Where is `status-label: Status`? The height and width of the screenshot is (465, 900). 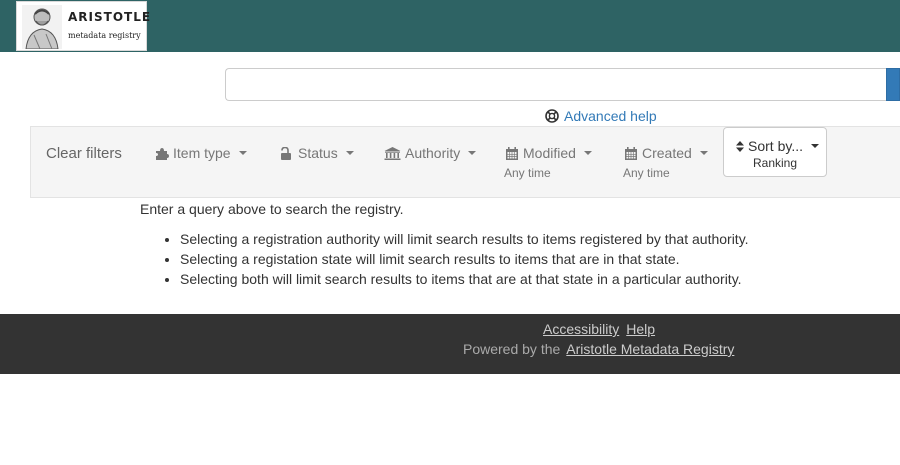
status-label: Status is located at coordinates (318, 153).